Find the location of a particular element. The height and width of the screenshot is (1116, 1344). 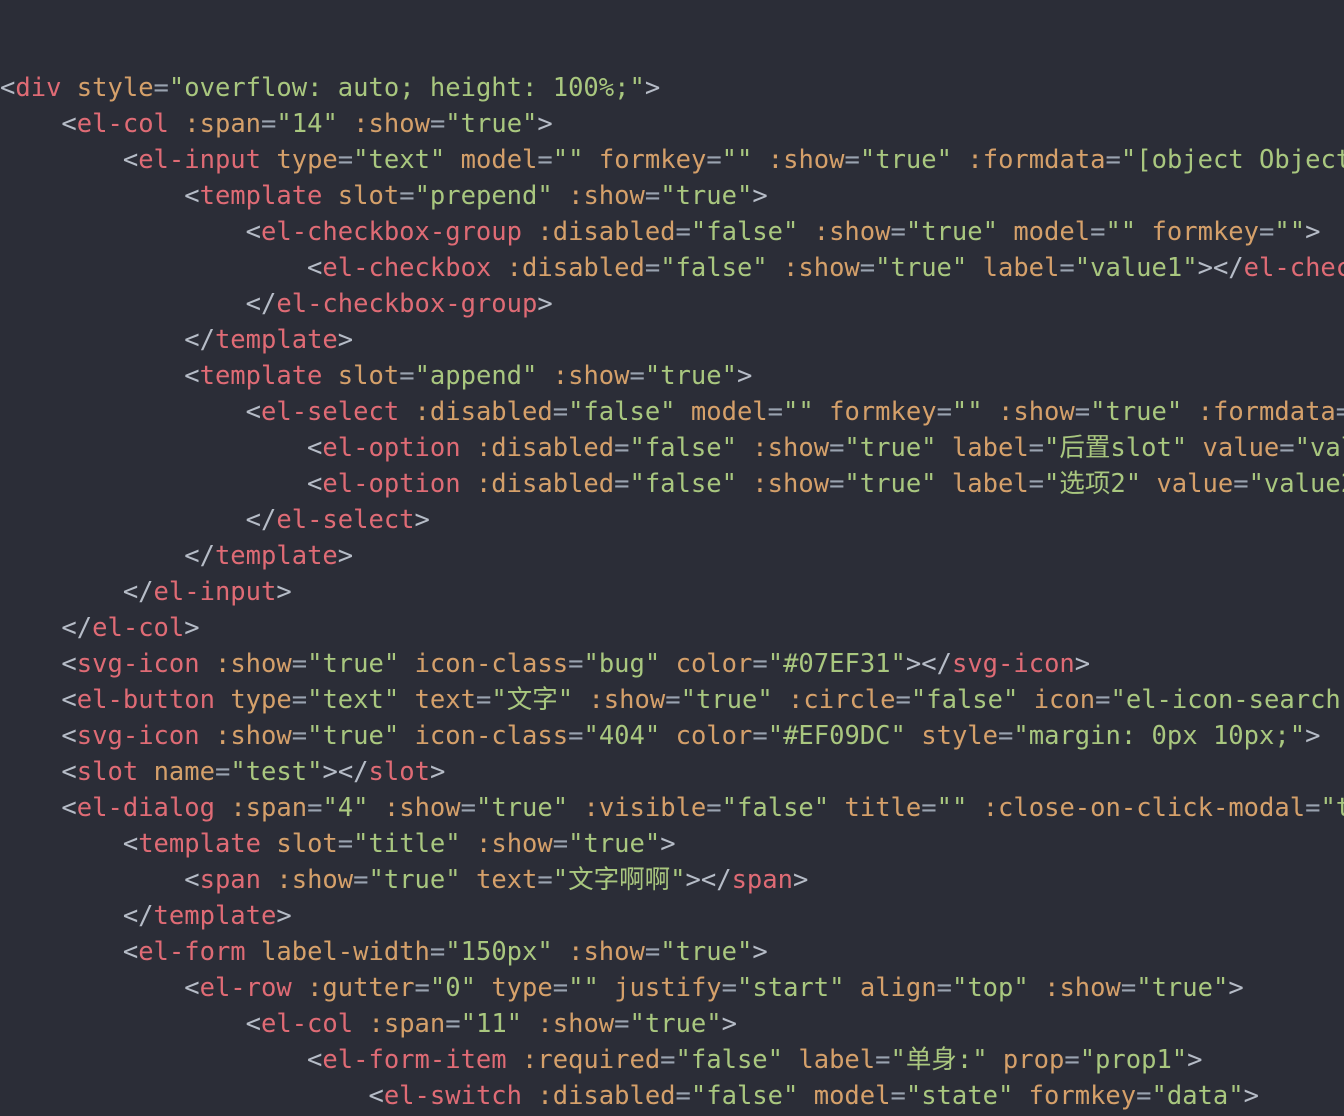

code-line: <template slot="title" :show="true"> is located at coordinates (672, 844).